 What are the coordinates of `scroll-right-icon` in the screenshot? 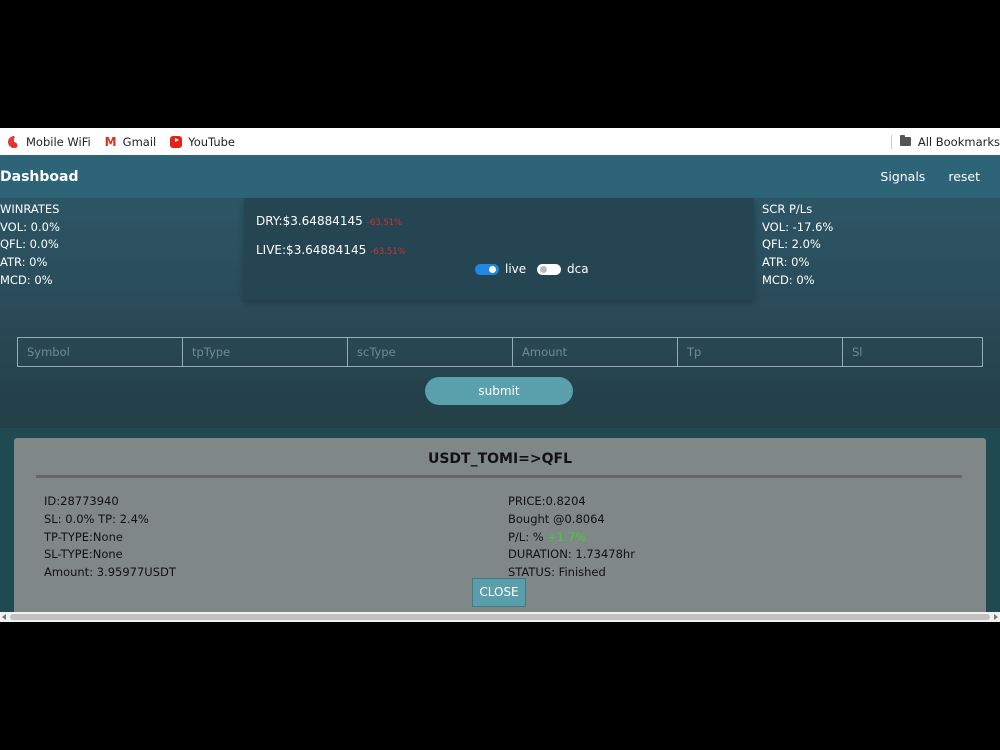 It's located at (996, 617).